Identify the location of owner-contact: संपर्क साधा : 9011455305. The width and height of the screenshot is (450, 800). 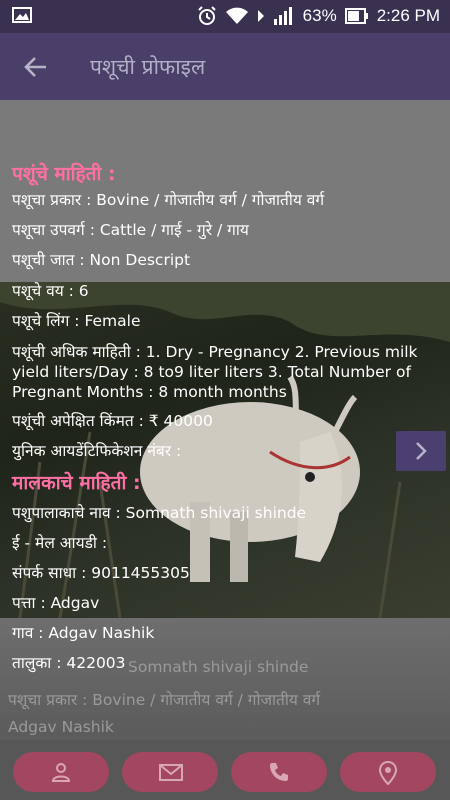
(101, 573).